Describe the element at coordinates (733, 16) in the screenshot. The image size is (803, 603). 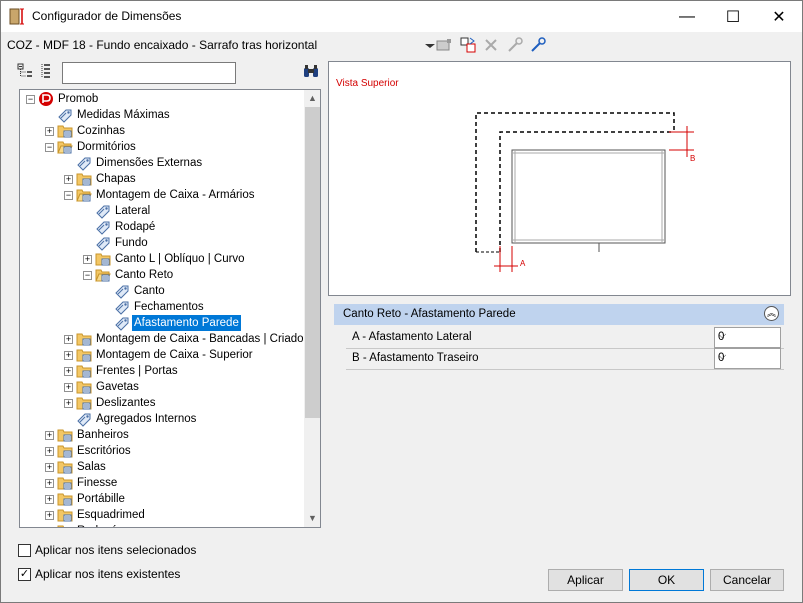
I see `maximize-button: ☐` at that location.